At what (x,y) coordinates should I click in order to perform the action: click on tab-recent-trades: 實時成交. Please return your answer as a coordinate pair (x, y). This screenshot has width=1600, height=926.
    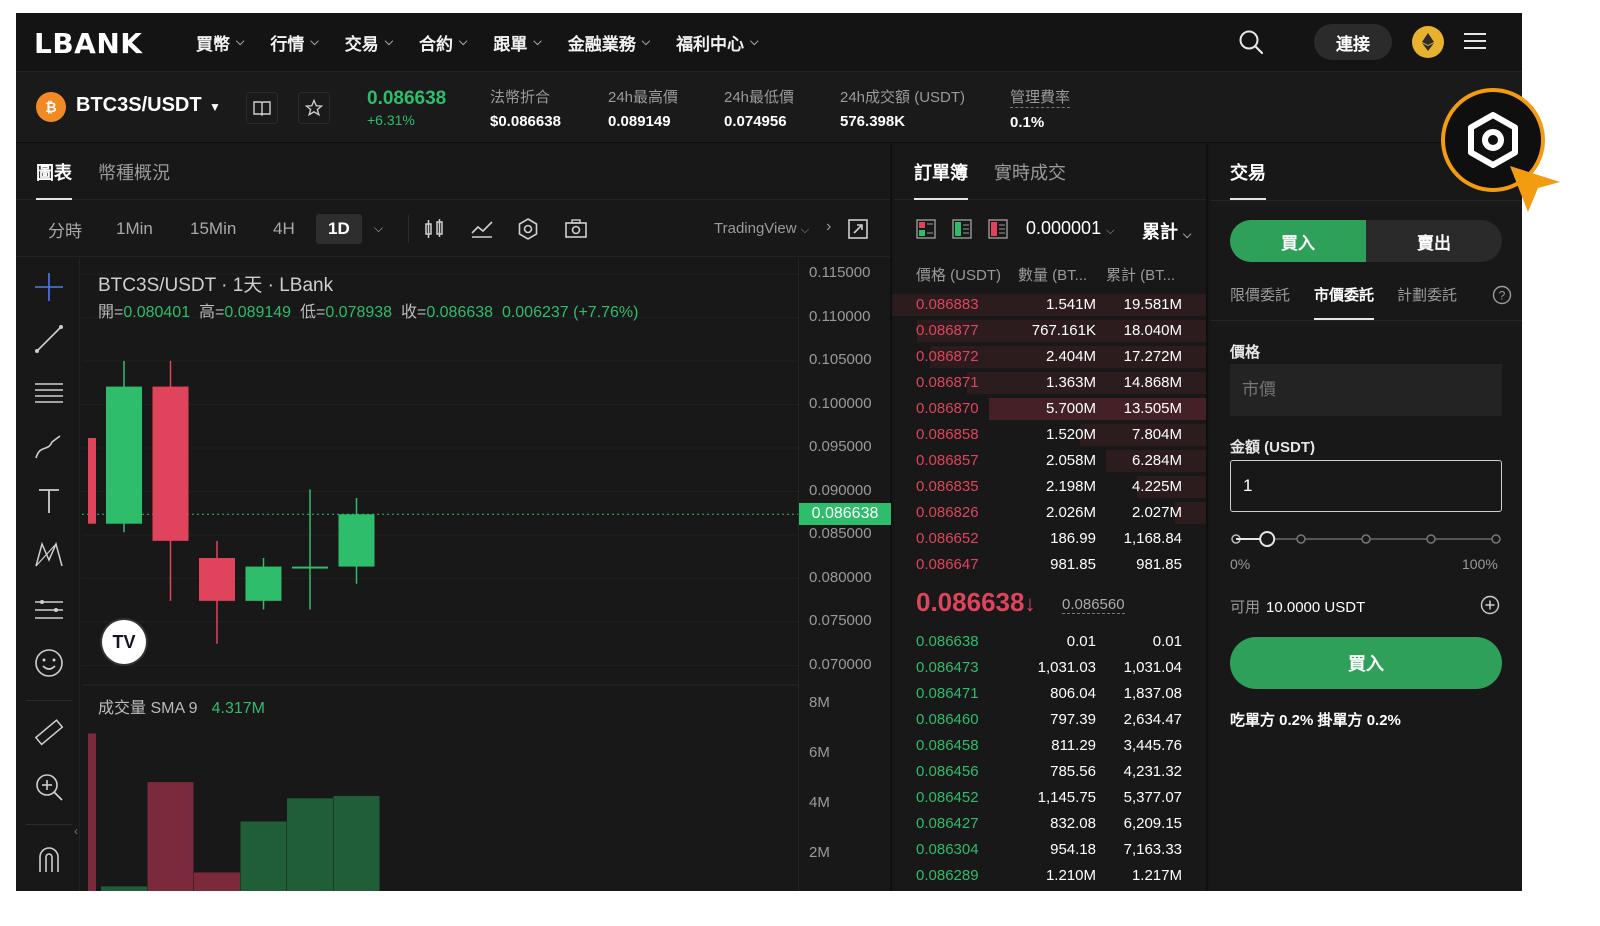
    Looking at the image, I should click on (1030, 172).